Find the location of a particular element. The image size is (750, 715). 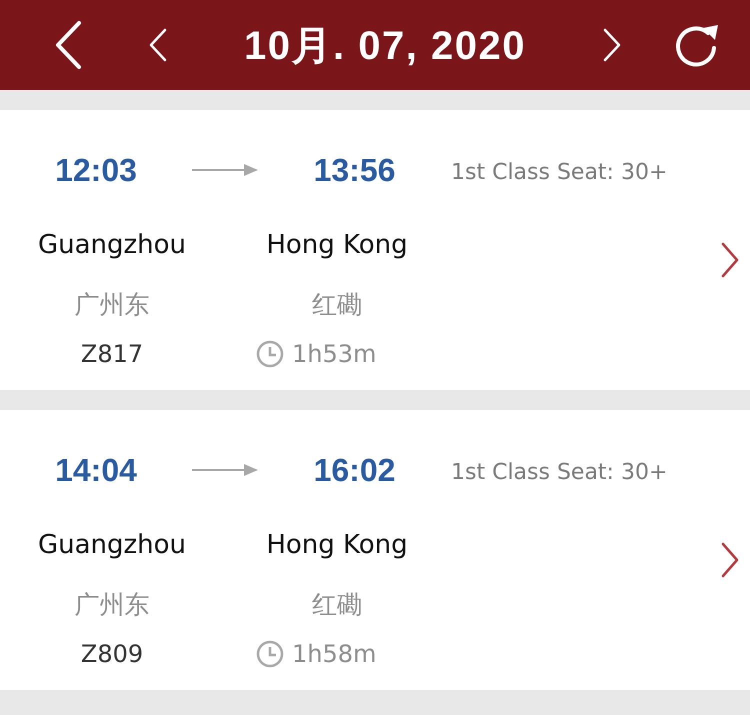

train-number: Z817 is located at coordinates (112, 354).